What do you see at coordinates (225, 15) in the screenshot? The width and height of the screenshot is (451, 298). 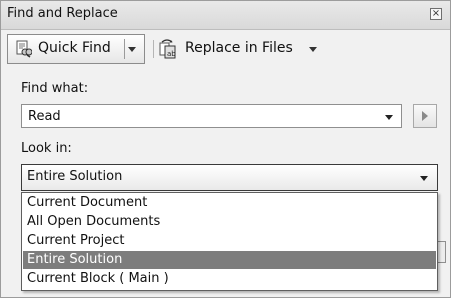 I see `title-bar: Find and Replace ×` at bounding box center [225, 15].